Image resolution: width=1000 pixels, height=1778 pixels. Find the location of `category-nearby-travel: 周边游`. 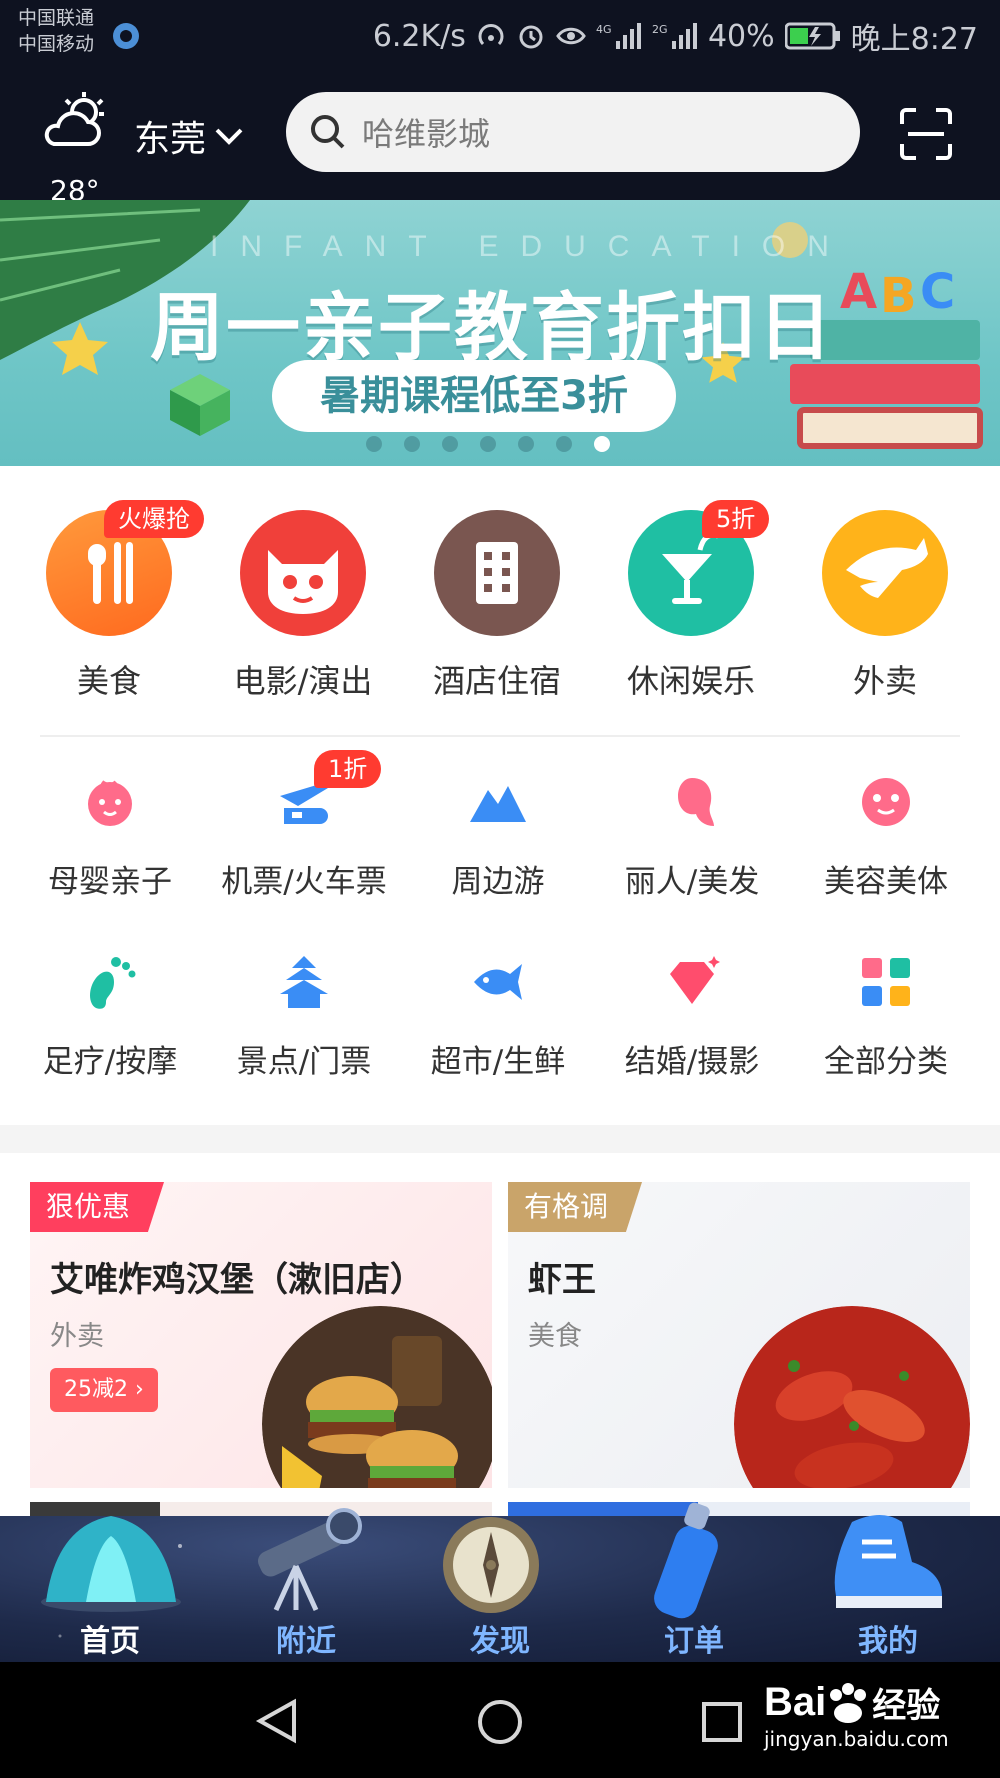

category-nearby-travel: 周边游 is located at coordinates (498, 847).